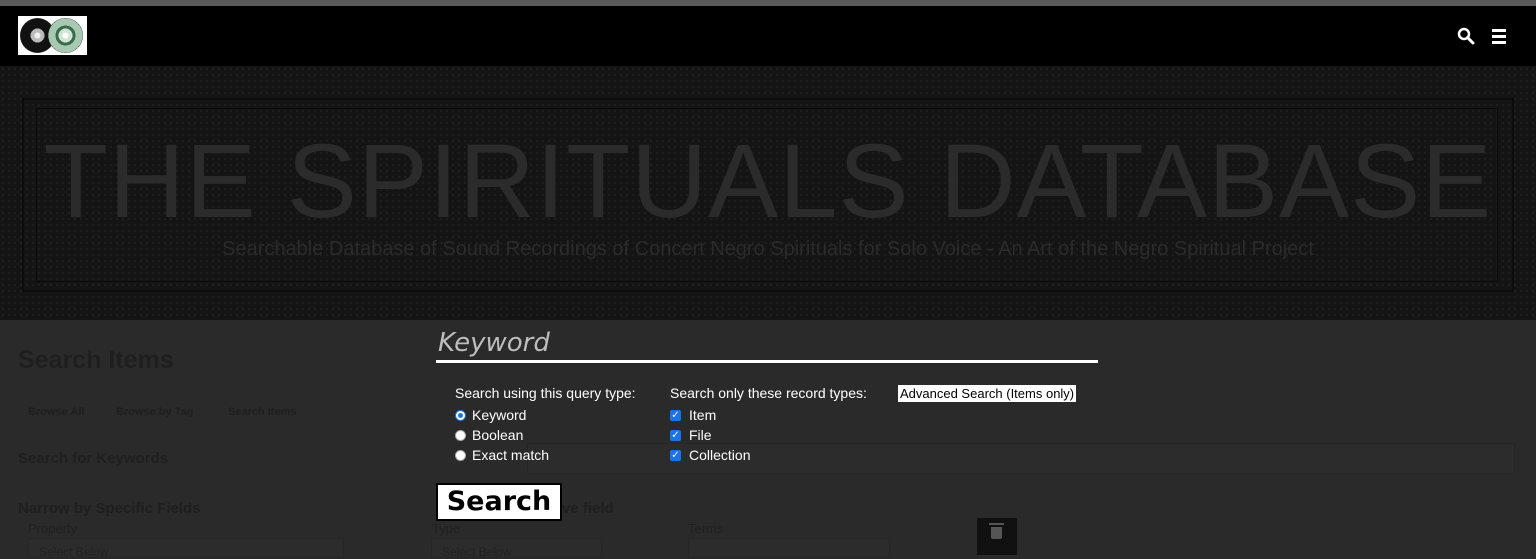  Describe the element at coordinates (720, 455) in the screenshot. I see `record-type-label: Collection` at that location.